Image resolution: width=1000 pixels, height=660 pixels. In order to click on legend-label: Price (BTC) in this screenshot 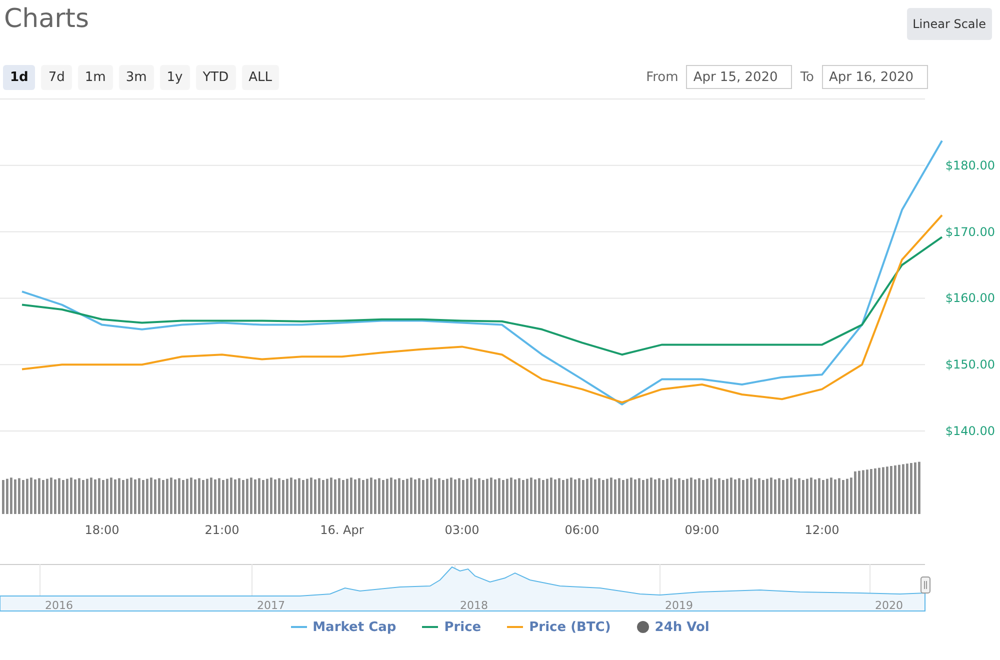, I will do `click(570, 627)`.